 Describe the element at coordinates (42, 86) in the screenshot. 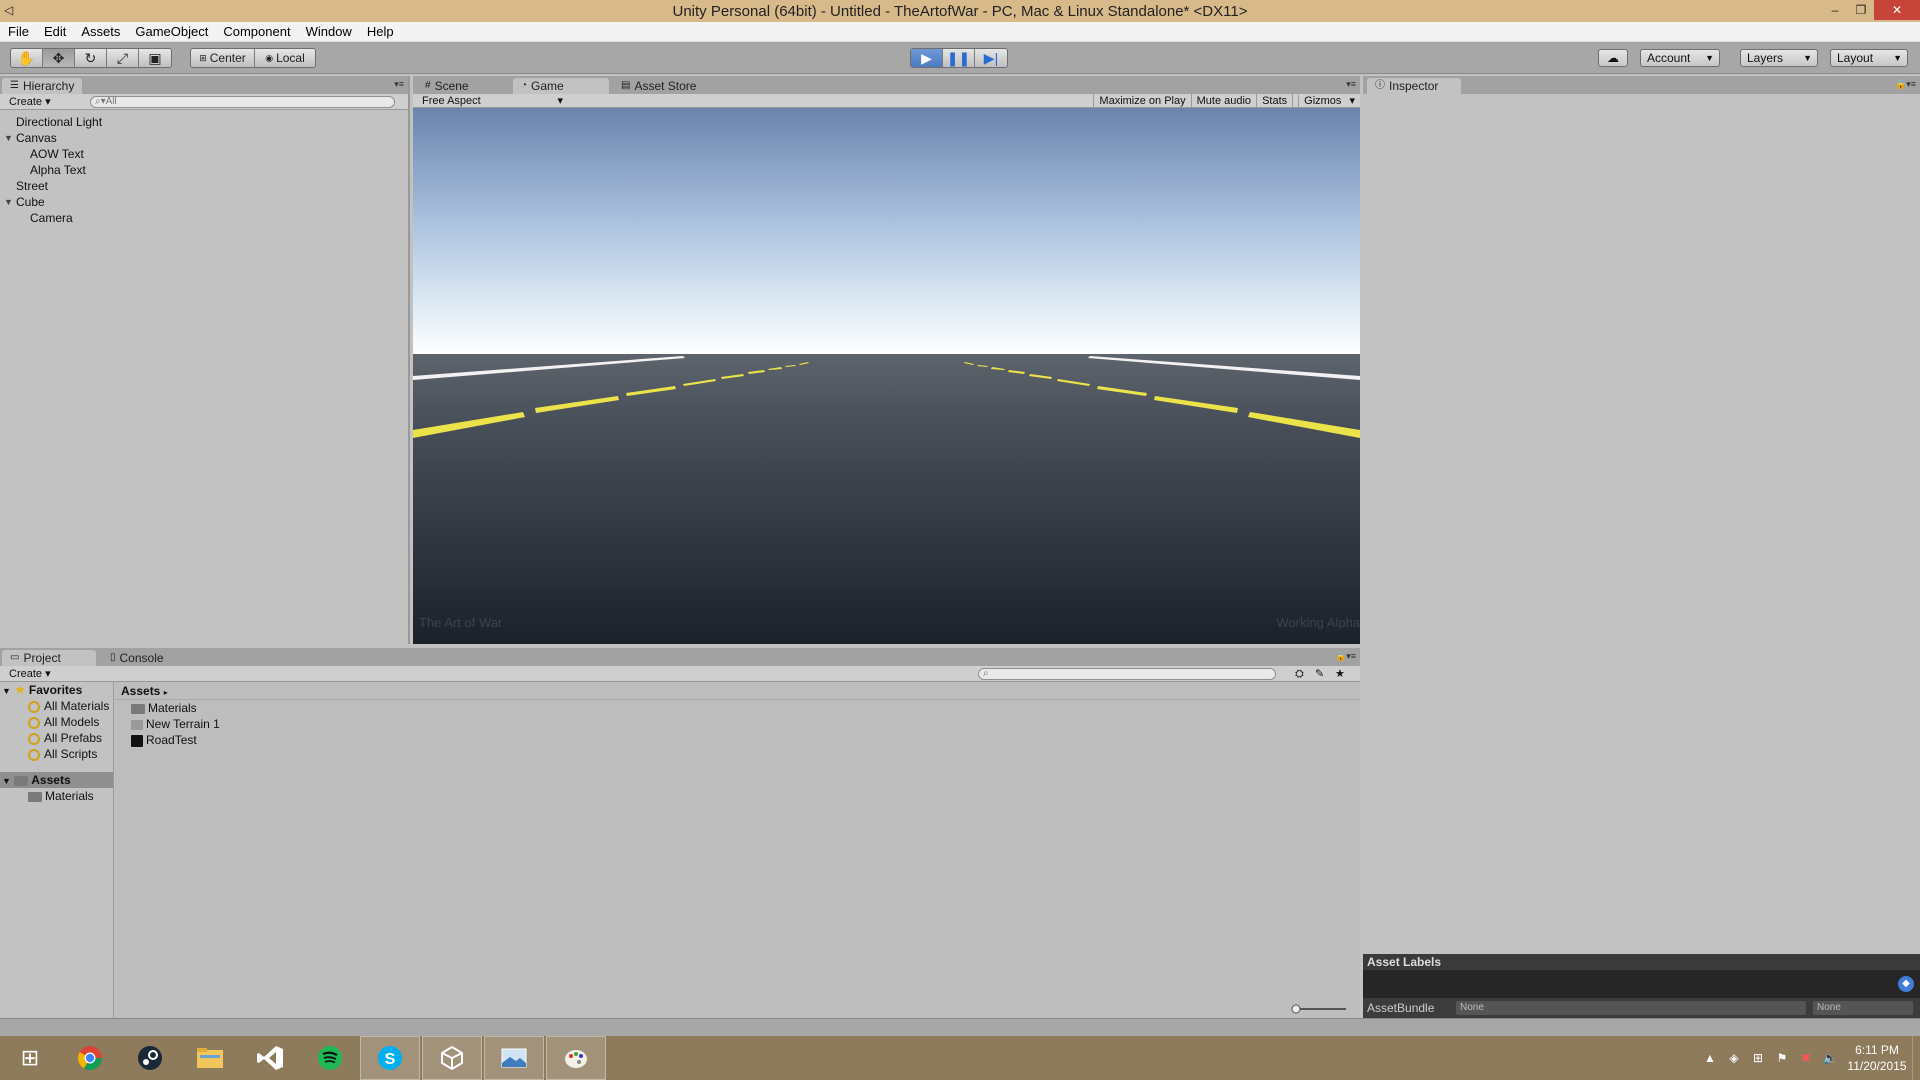

I see `tab-hierarchy: ☰ Hierarchy` at that location.